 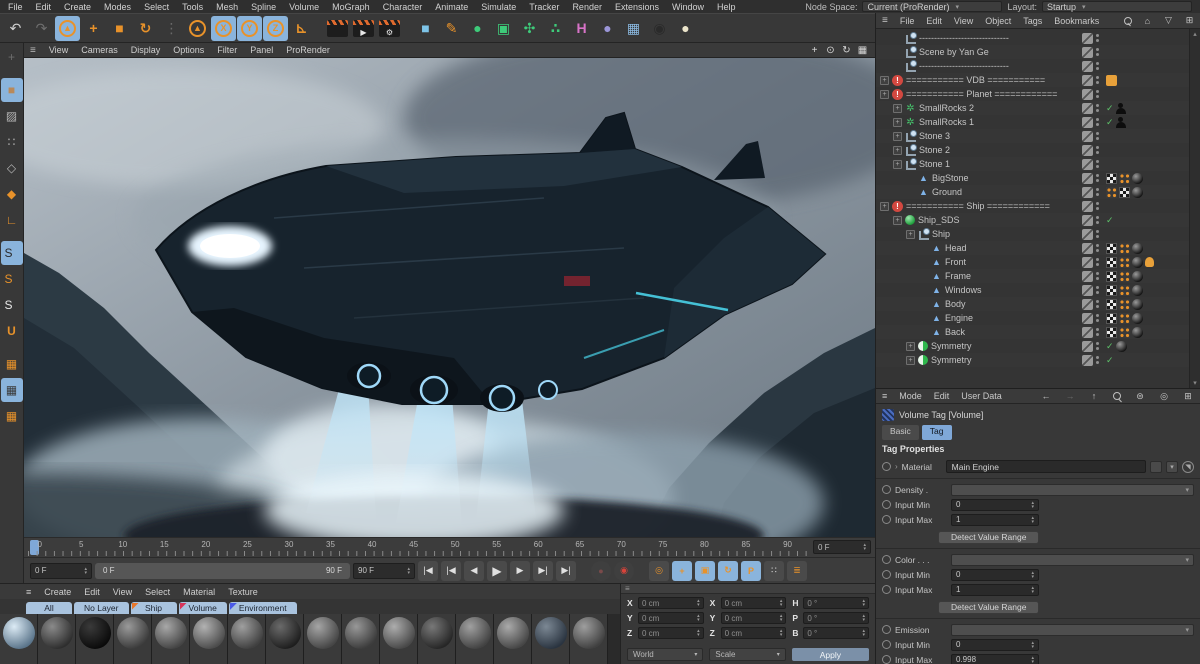 I want to click on size-x-field: 0 cm ▴ ▾, so click(x=753, y=603).